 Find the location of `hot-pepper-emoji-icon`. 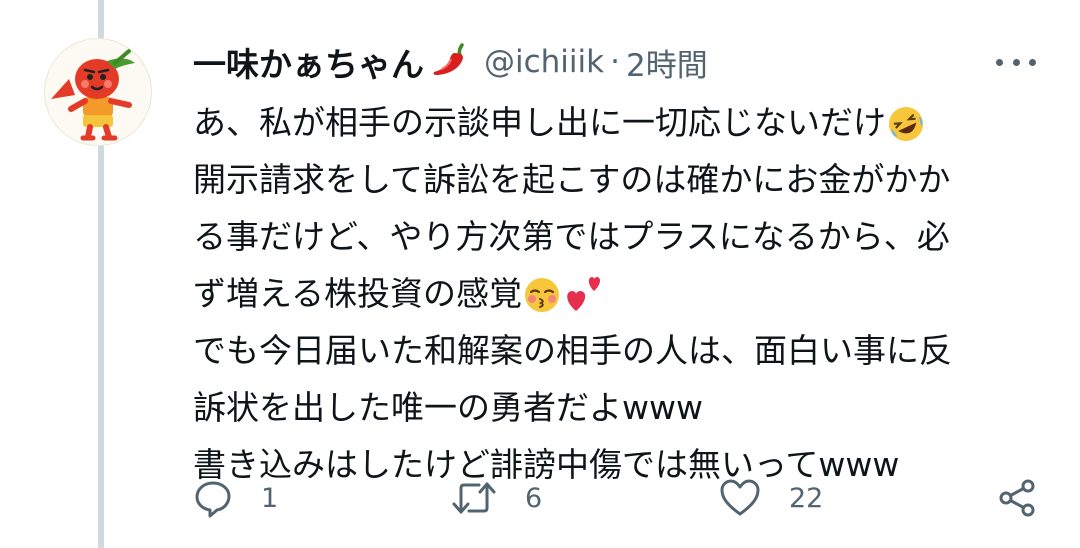

hot-pepper-emoji-icon is located at coordinates (449, 62).